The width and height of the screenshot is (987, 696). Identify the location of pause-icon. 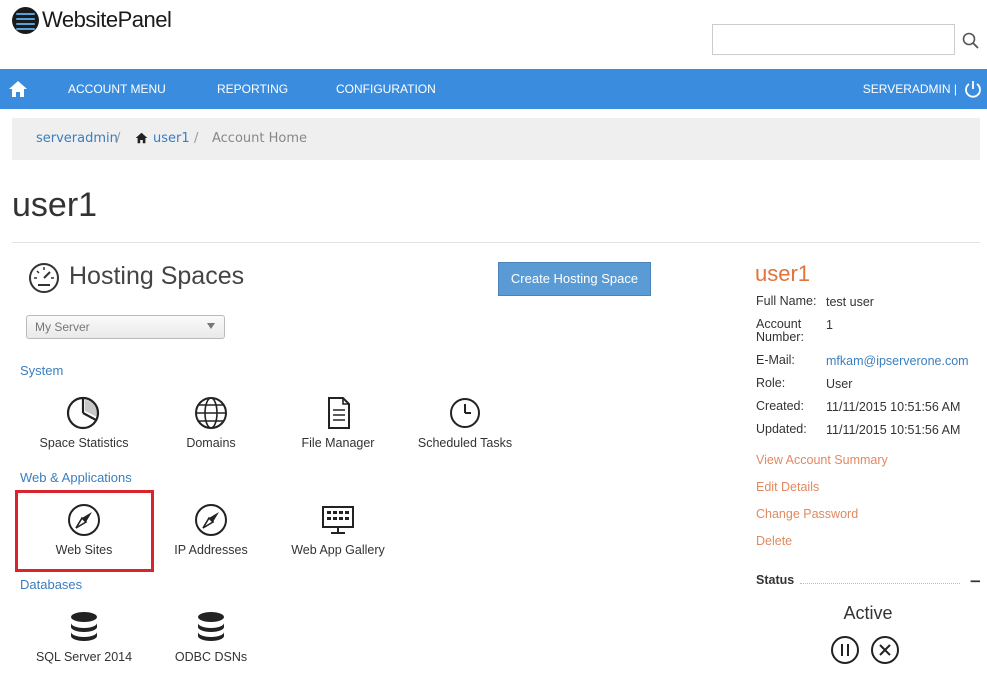
(845, 650).